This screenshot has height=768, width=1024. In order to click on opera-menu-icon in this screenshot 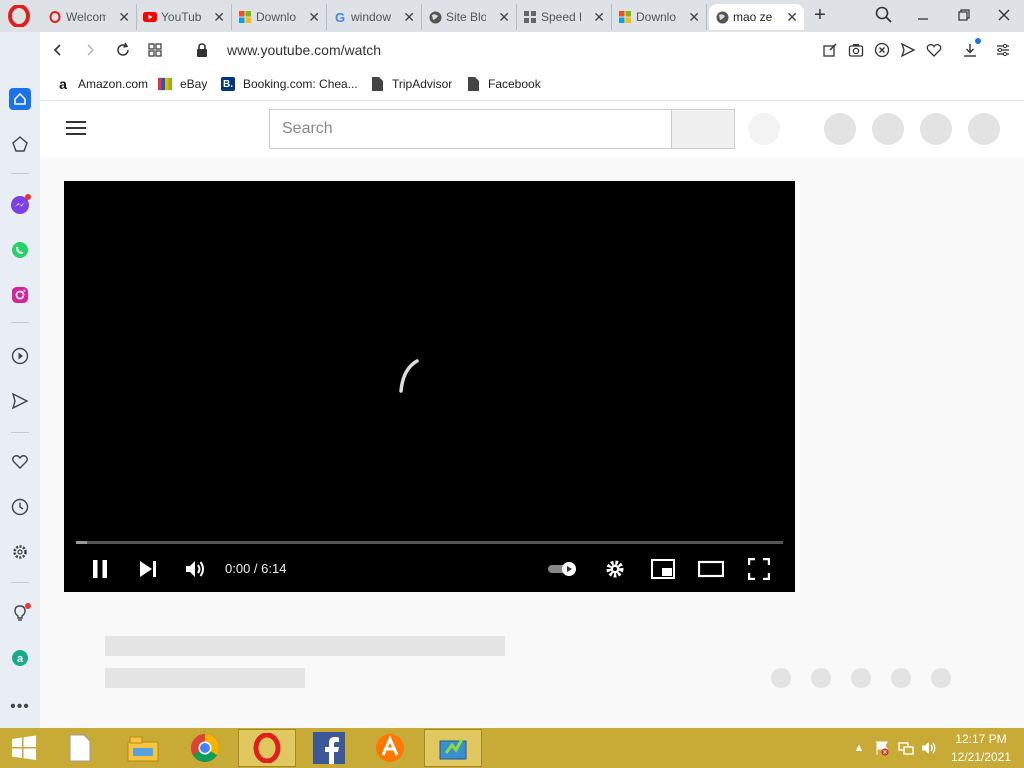, I will do `click(19, 16)`.